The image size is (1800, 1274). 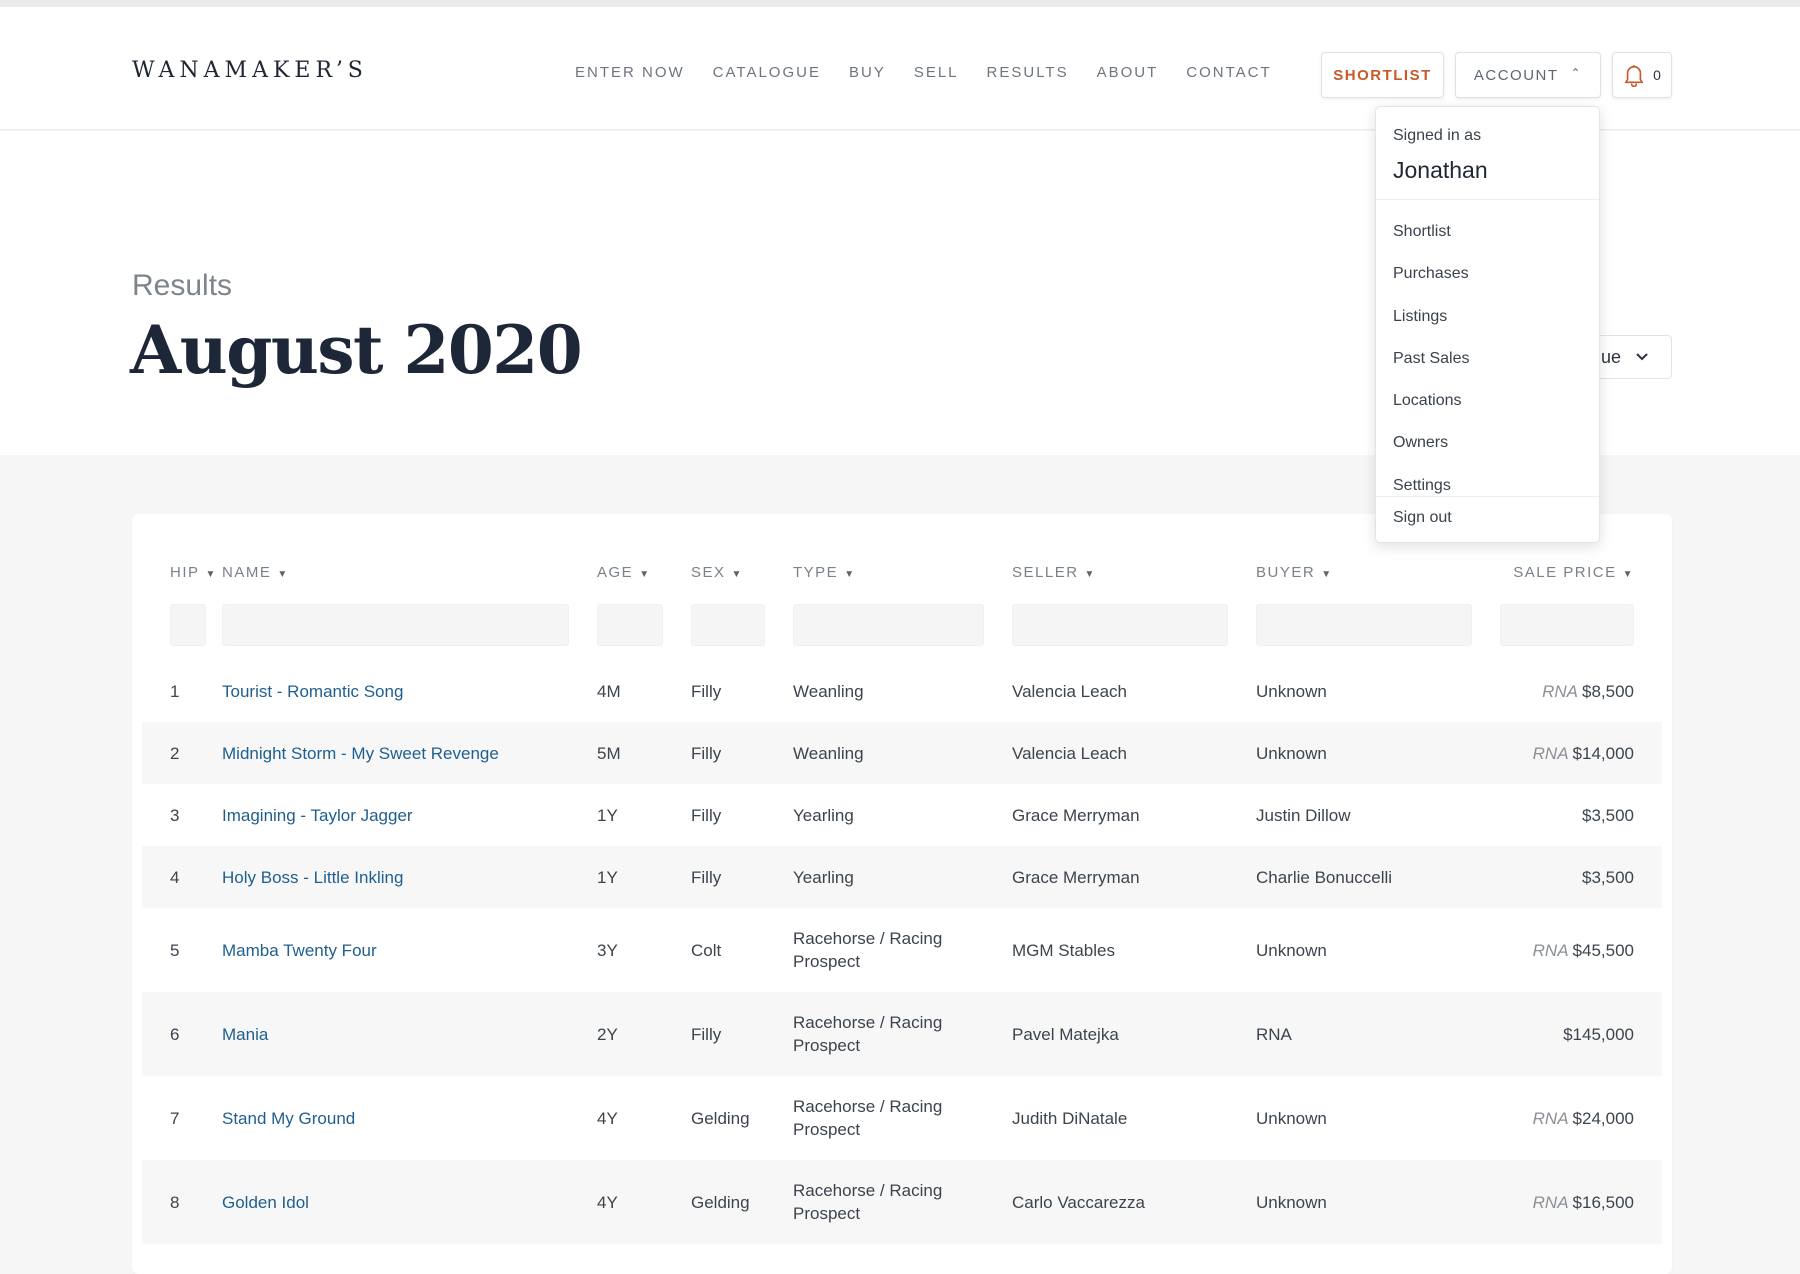 I want to click on chevron-down-icon, so click(x=1642, y=357).